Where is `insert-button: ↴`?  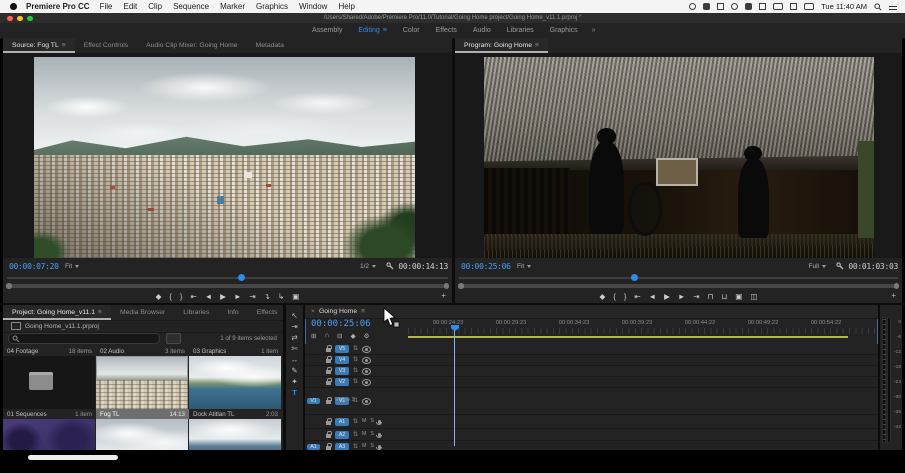 insert-button: ↴ is located at coordinates (267, 297).